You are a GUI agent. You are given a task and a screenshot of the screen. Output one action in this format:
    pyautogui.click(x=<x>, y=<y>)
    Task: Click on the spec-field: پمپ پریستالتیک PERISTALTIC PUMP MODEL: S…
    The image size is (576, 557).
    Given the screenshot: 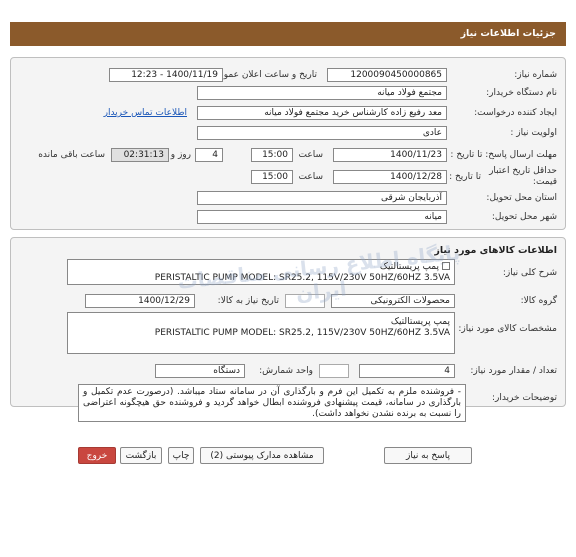 What is the action you would take?
    pyautogui.click(x=261, y=333)
    